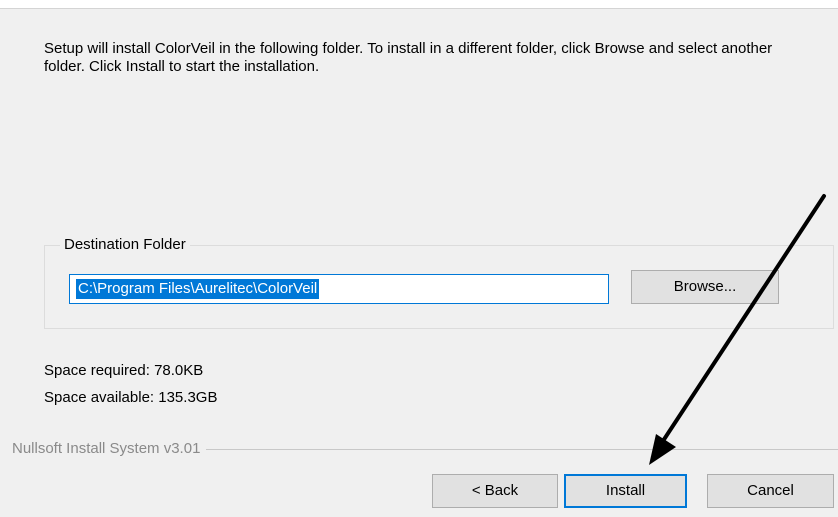 This screenshot has width=838, height=517. What do you see at coordinates (198, 289) in the screenshot?
I see `destination-path-text: C:\Program Files\Aurelitec\ColorVeil` at bounding box center [198, 289].